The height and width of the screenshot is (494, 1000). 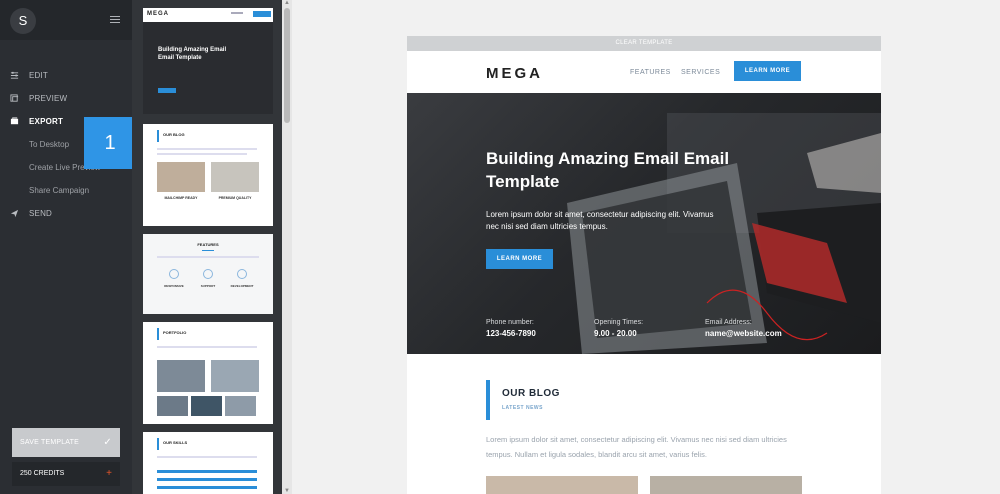 What do you see at coordinates (208, 244) in the screenshot?
I see `thumb-features-title: FEATURES` at bounding box center [208, 244].